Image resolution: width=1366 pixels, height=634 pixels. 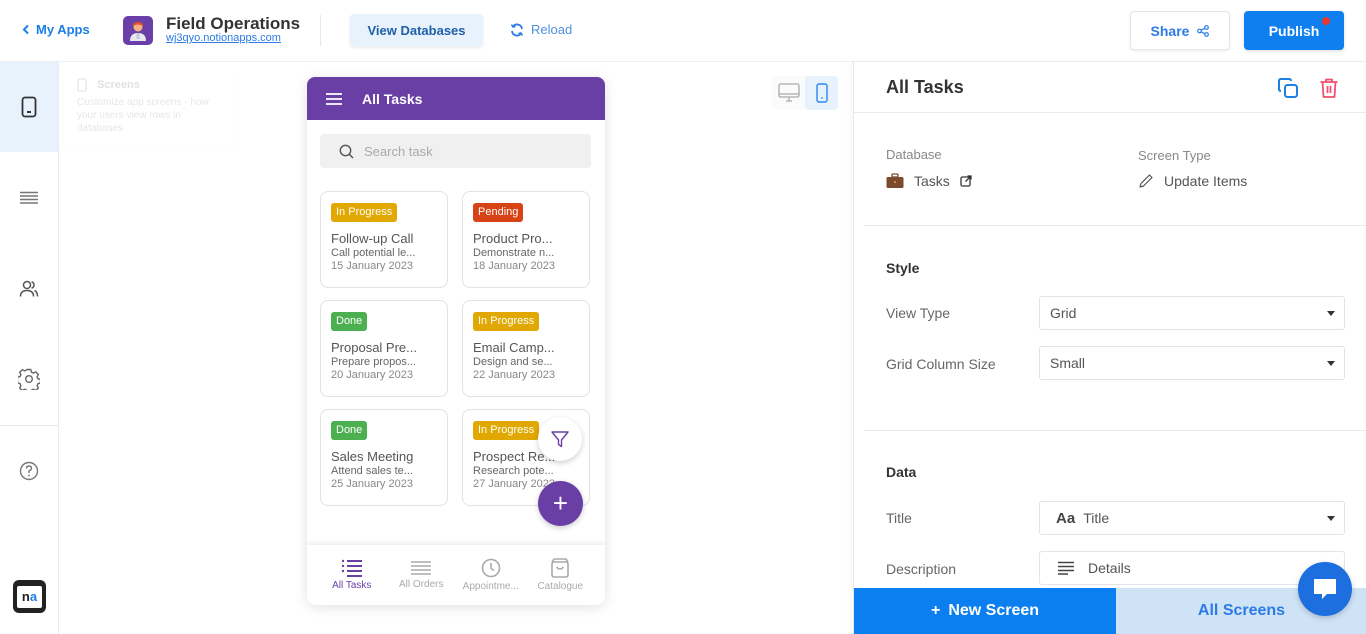 What do you see at coordinates (352, 568) in the screenshot?
I see `task-list-icon` at bounding box center [352, 568].